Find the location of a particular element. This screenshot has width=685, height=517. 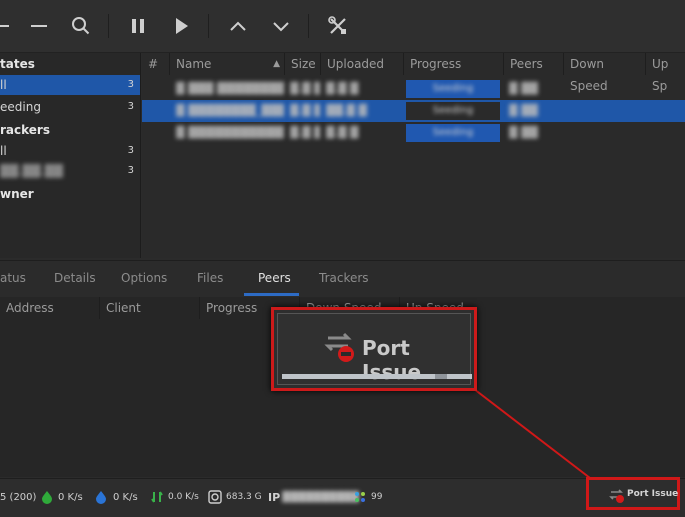

download-speed-icon is located at coordinates (47, 497).